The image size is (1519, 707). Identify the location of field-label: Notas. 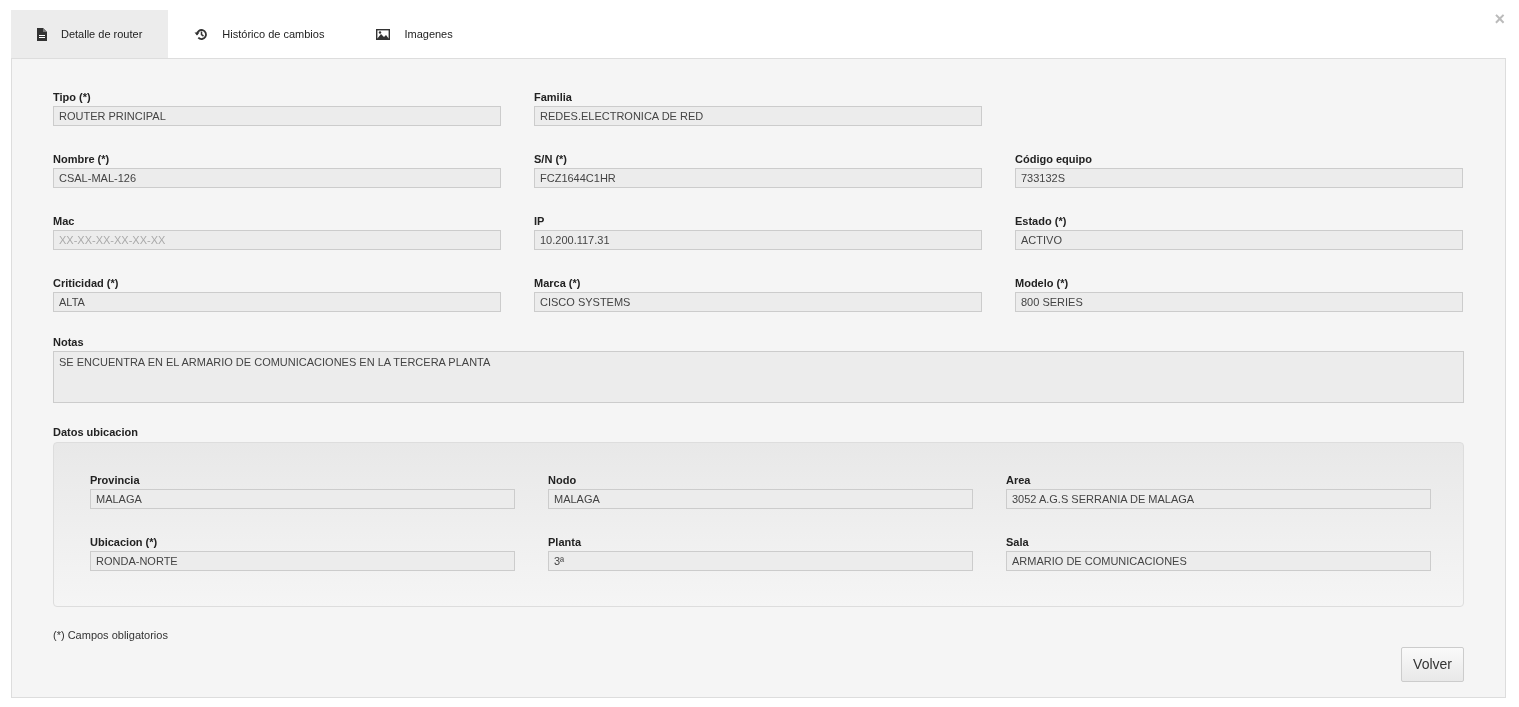
(69, 342).